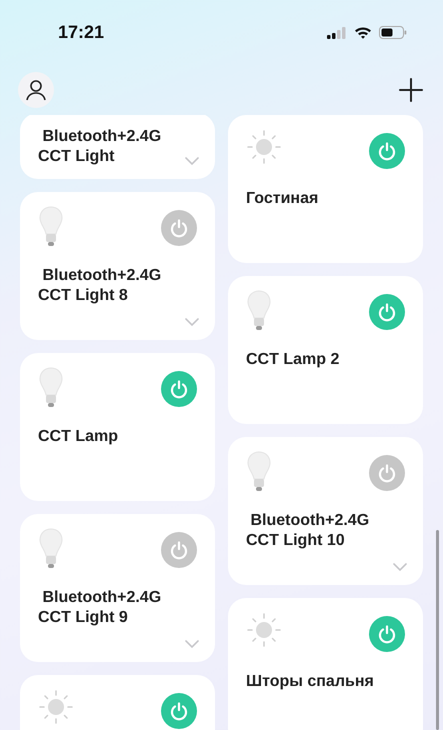  Describe the element at coordinates (100, 286) in the screenshot. I see `device-name: Bluetooth+2.4G CCT Light 8` at that location.